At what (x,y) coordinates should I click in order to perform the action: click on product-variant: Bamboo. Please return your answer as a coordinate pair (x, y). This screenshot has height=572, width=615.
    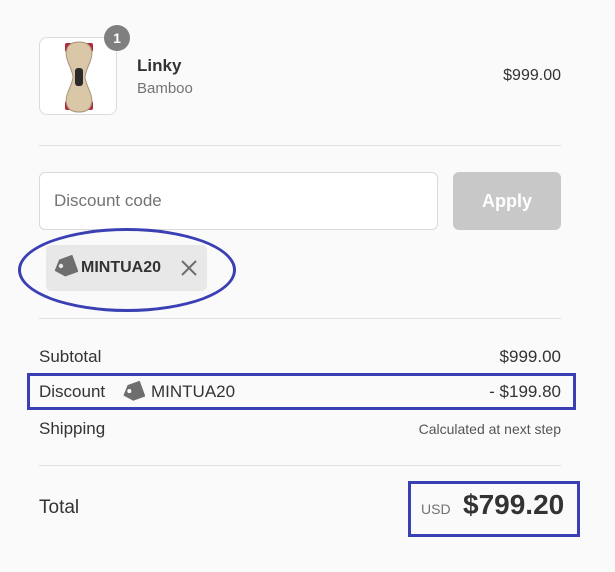
    Looking at the image, I should click on (165, 88).